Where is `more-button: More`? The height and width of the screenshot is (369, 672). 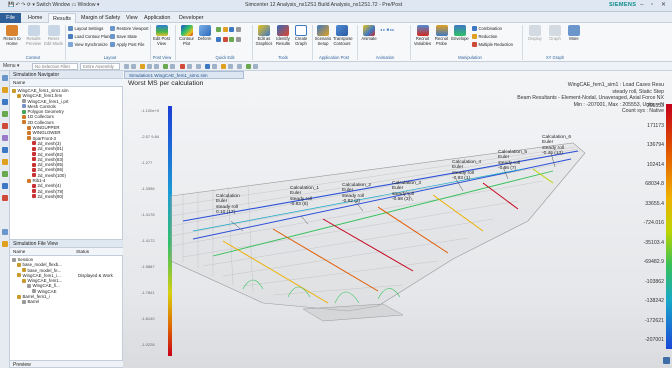
more-button: More is located at coordinates (574, 33).